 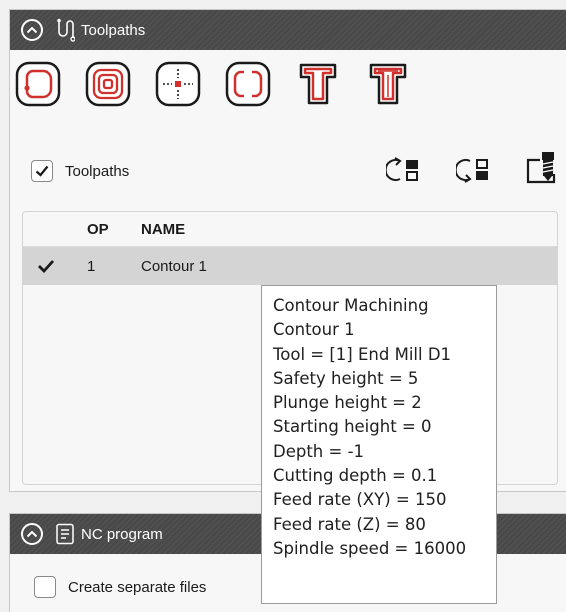 I want to click on separate-files-checkbox, so click(x=45, y=587).